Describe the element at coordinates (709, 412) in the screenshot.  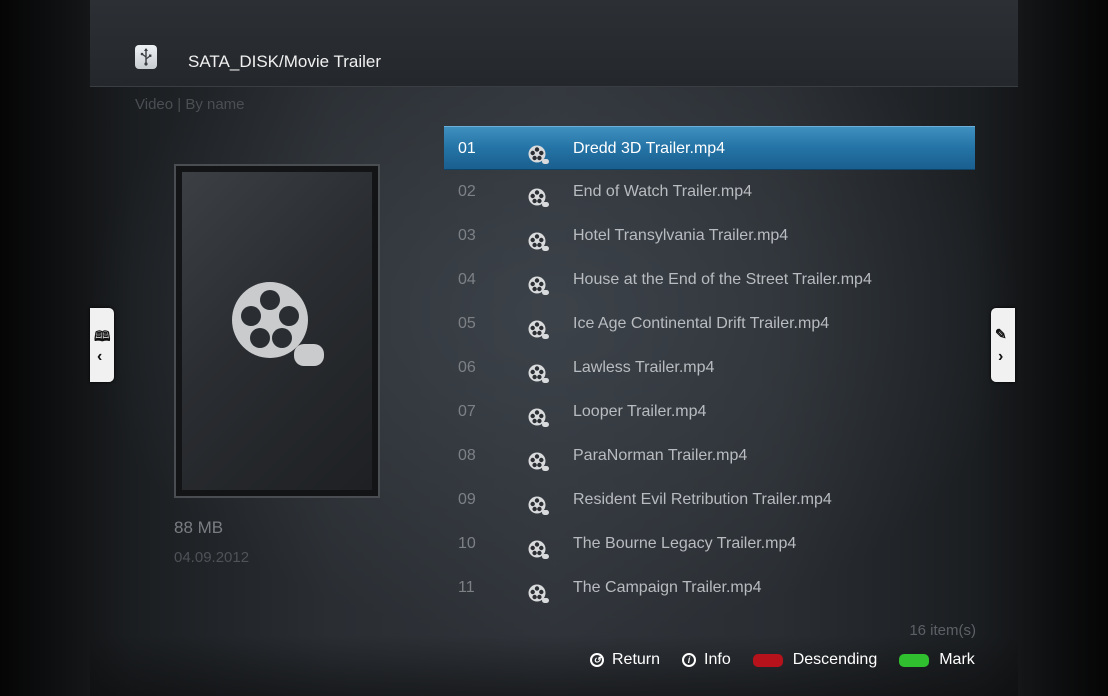
I see `list-item: 07 Looper Trailer.mp4` at that location.